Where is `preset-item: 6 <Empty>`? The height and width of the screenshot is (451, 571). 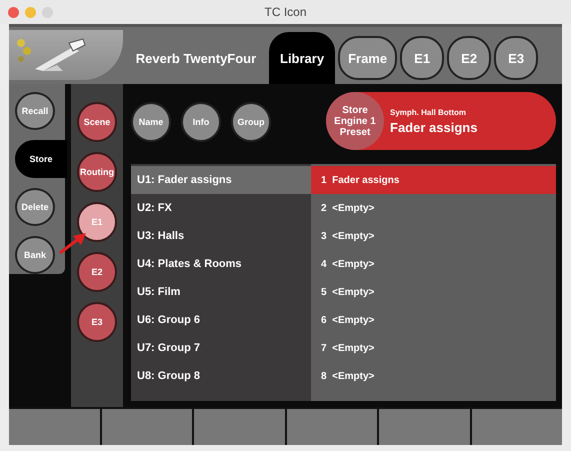 preset-item: 6 <Empty> is located at coordinates (433, 320).